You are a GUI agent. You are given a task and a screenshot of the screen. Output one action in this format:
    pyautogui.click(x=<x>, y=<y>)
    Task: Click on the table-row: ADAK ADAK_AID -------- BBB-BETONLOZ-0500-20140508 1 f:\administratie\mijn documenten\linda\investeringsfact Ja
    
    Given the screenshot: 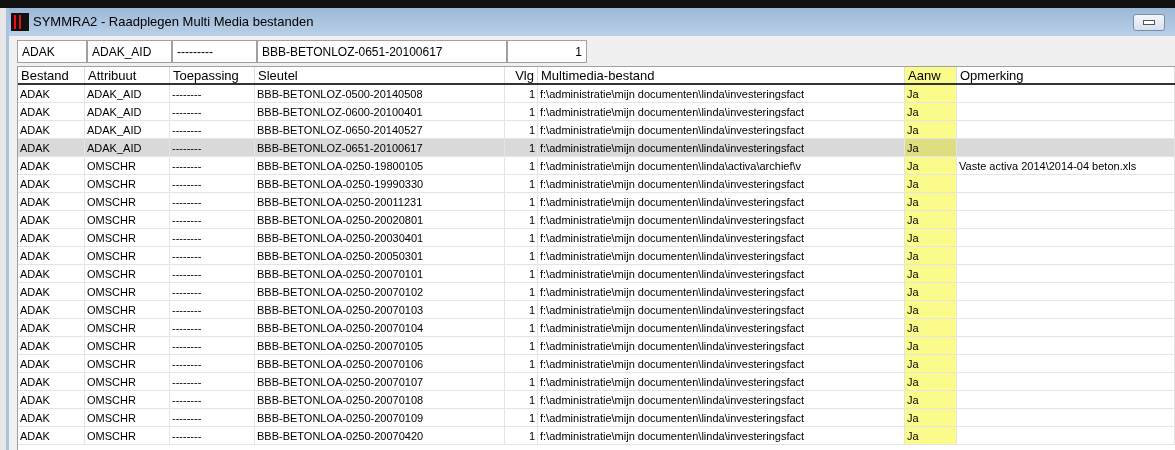 What is the action you would take?
    pyautogui.click(x=596, y=94)
    